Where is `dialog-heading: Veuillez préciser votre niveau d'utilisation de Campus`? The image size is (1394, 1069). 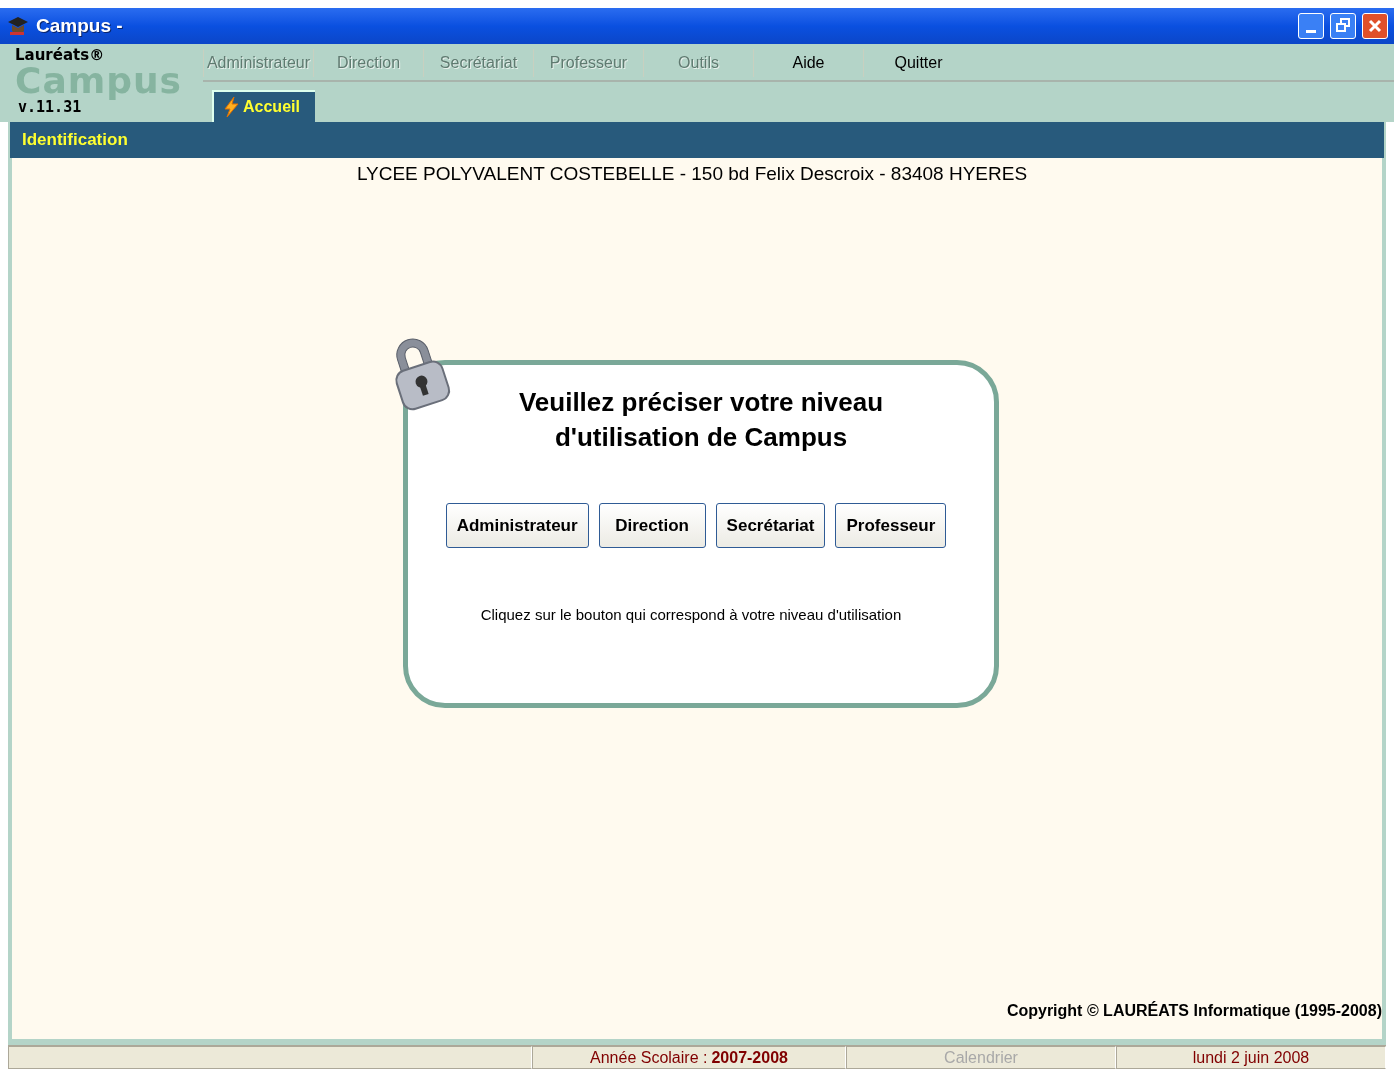 dialog-heading: Veuillez préciser votre niveau d'utilisation de Campus is located at coordinates (701, 419).